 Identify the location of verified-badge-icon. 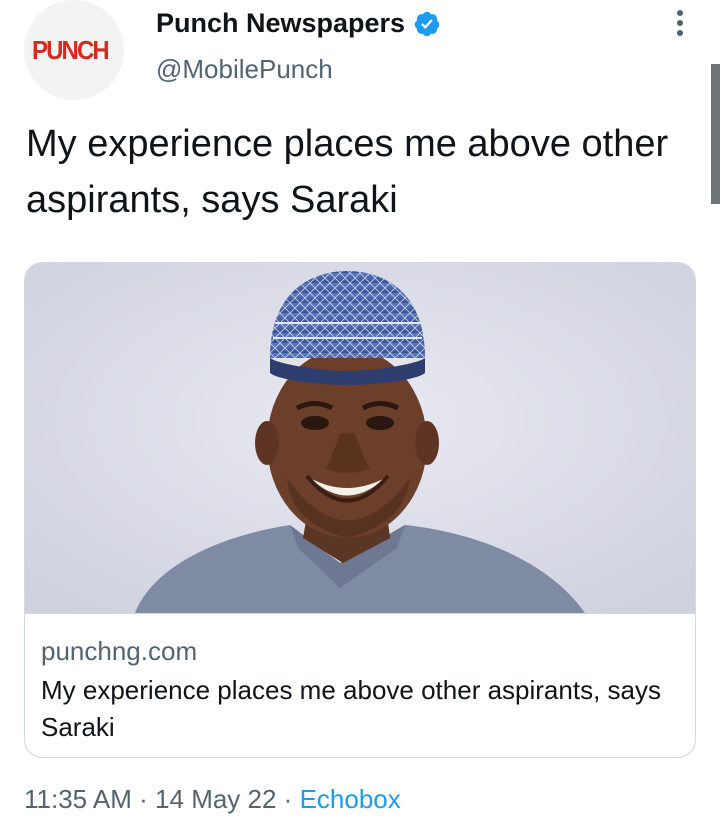
(427, 23).